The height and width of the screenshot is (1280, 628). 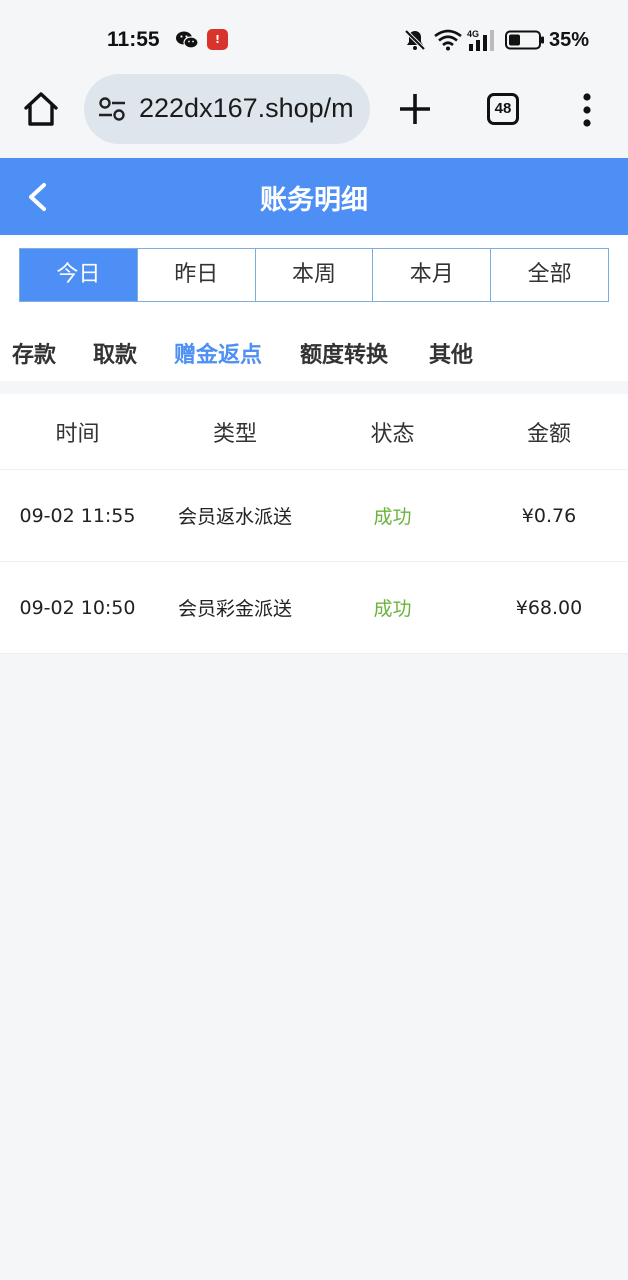 I want to click on battery-icon, so click(x=524, y=40).